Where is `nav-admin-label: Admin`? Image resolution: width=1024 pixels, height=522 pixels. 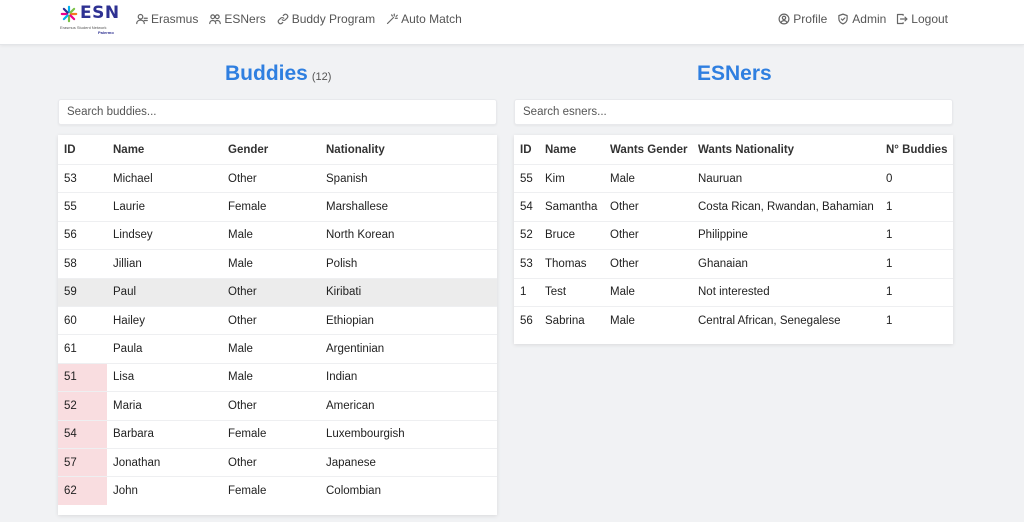
nav-admin-label: Admin is located at coordinates (869, 19).